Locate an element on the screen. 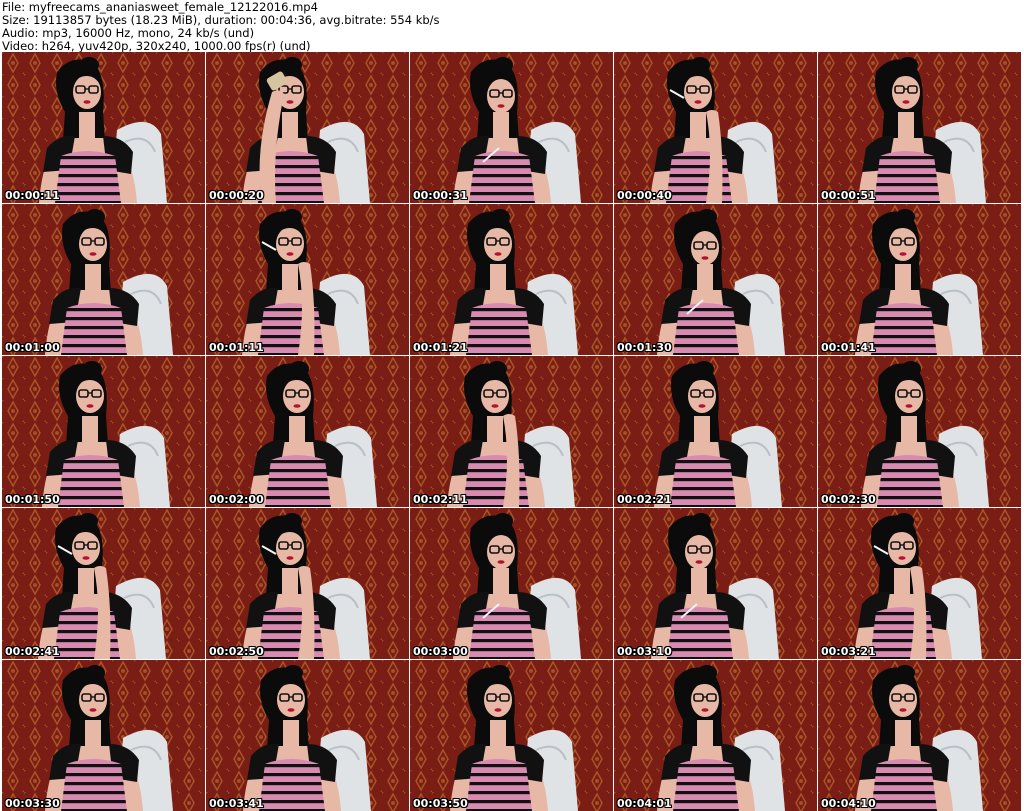 This screenshot has width=1024, height=811. thumbnail-timestamp: 00:04:10 is located at coordinates (848, 803).